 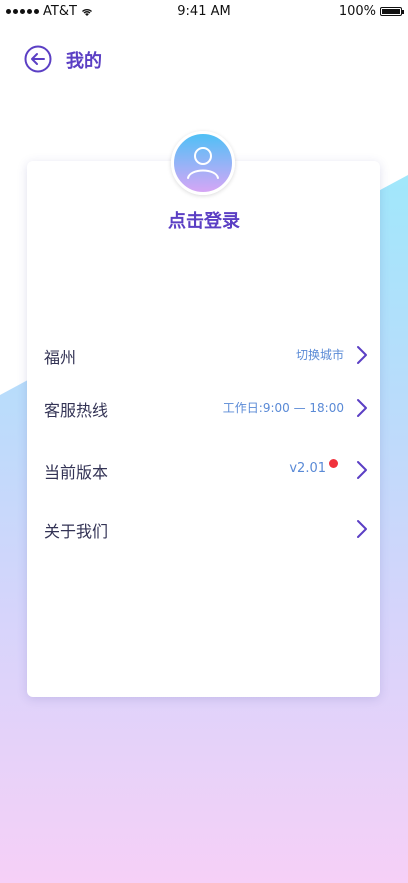 What do you see at coordinates (76, 472) in the screenshot?
I see `menu-item-label: 当前版本` at bounding box center [76, 472].